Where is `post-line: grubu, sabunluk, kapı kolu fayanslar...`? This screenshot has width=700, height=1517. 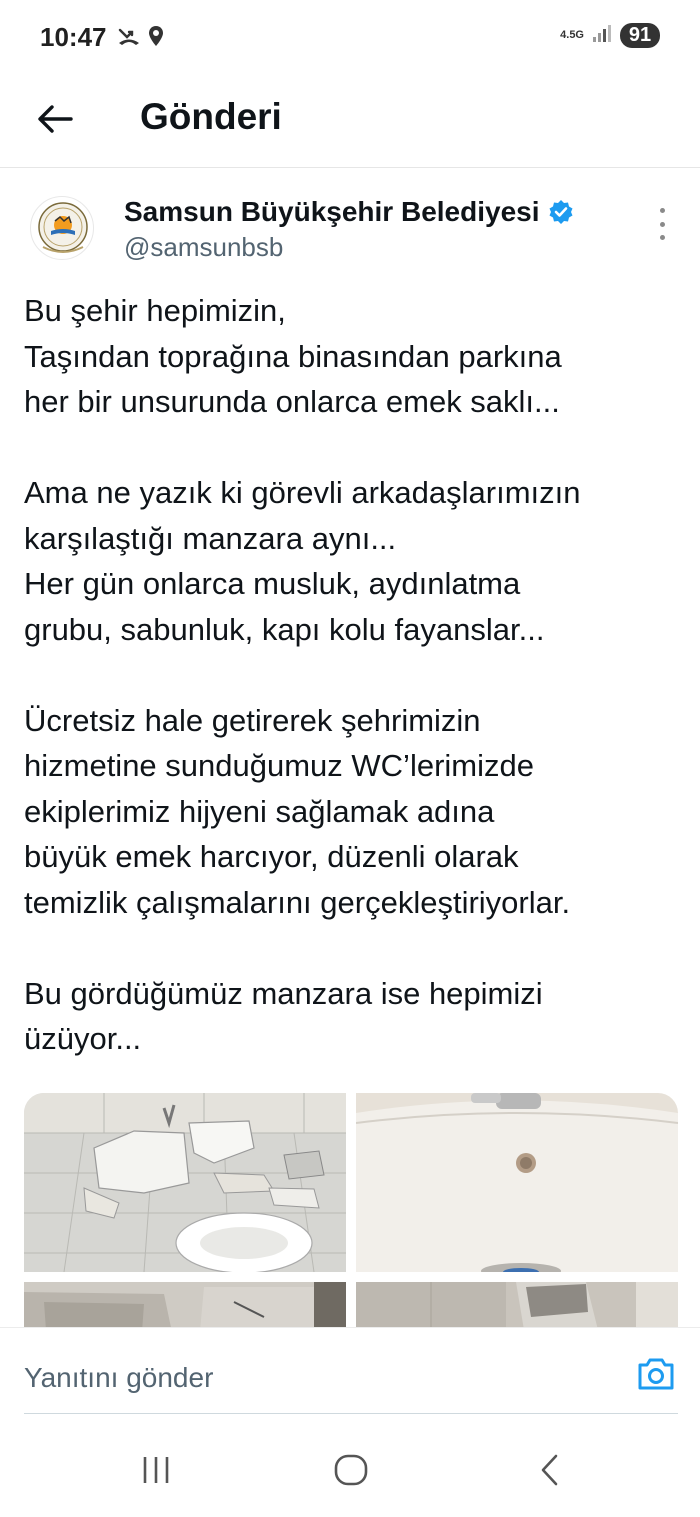
post-line: grubu, sabunluk, kapı kolu fayanslar... is located at coordinates (284, 629).